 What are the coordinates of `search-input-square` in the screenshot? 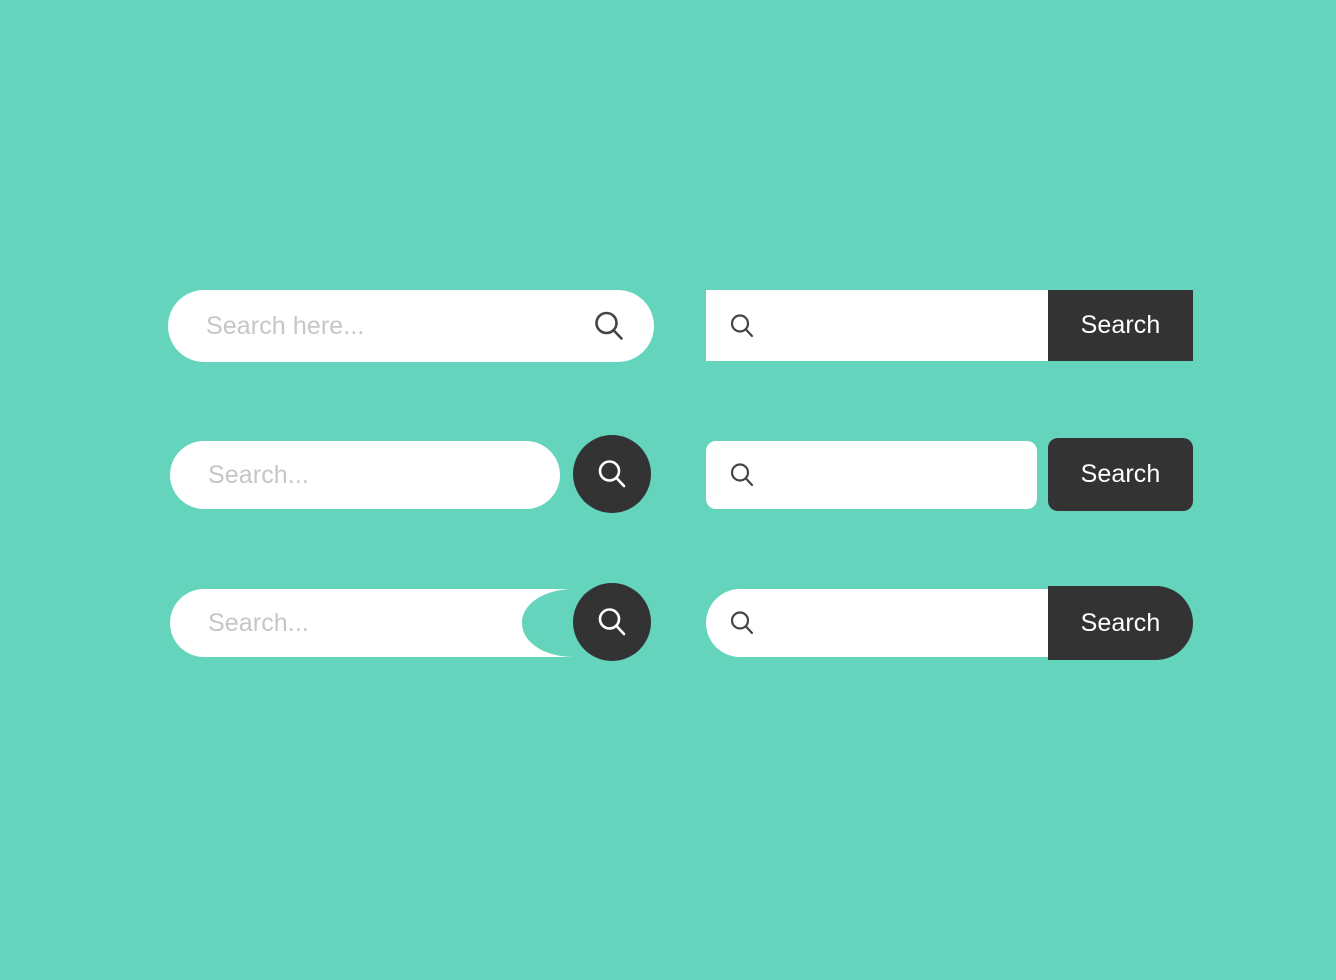 It's located at (877, 325).